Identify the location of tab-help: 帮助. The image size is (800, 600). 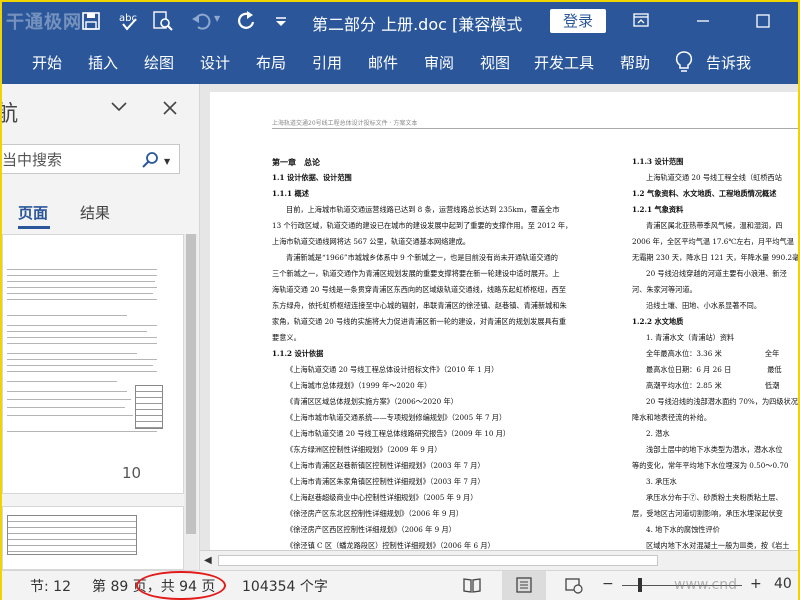
(635, 62).